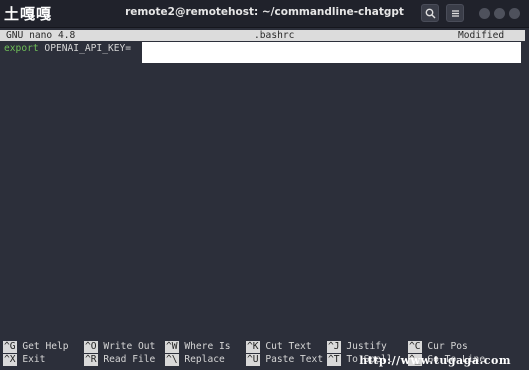 This screenshot has height=370, width=529. I want to click on shortcut-exit: ^X Exit, so click(24, 360).